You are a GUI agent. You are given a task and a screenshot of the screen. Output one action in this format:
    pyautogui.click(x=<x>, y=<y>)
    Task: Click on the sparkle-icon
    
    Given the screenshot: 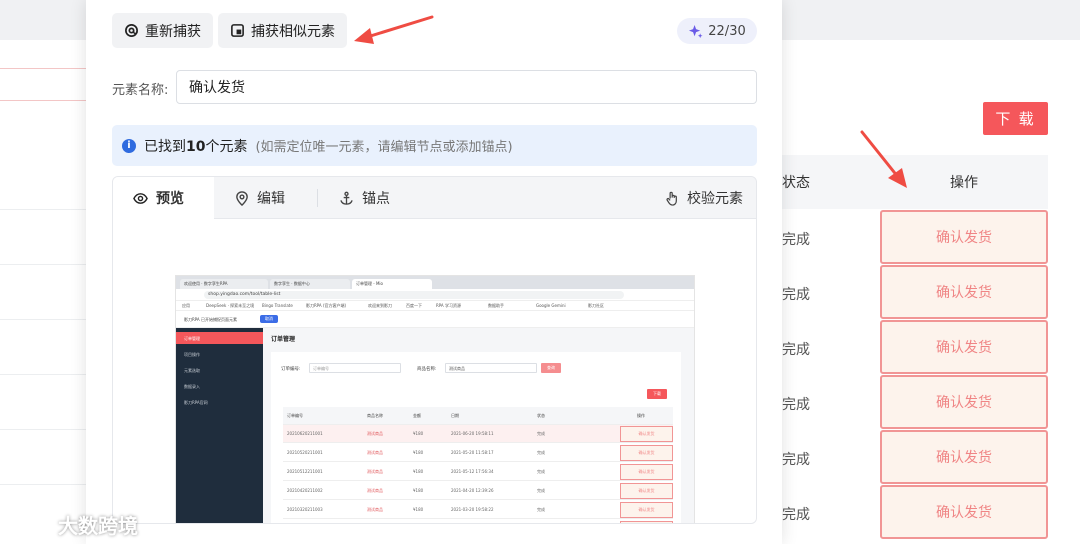 What is the action you would take?
    pyautogui.click(x=696, y=31)
    